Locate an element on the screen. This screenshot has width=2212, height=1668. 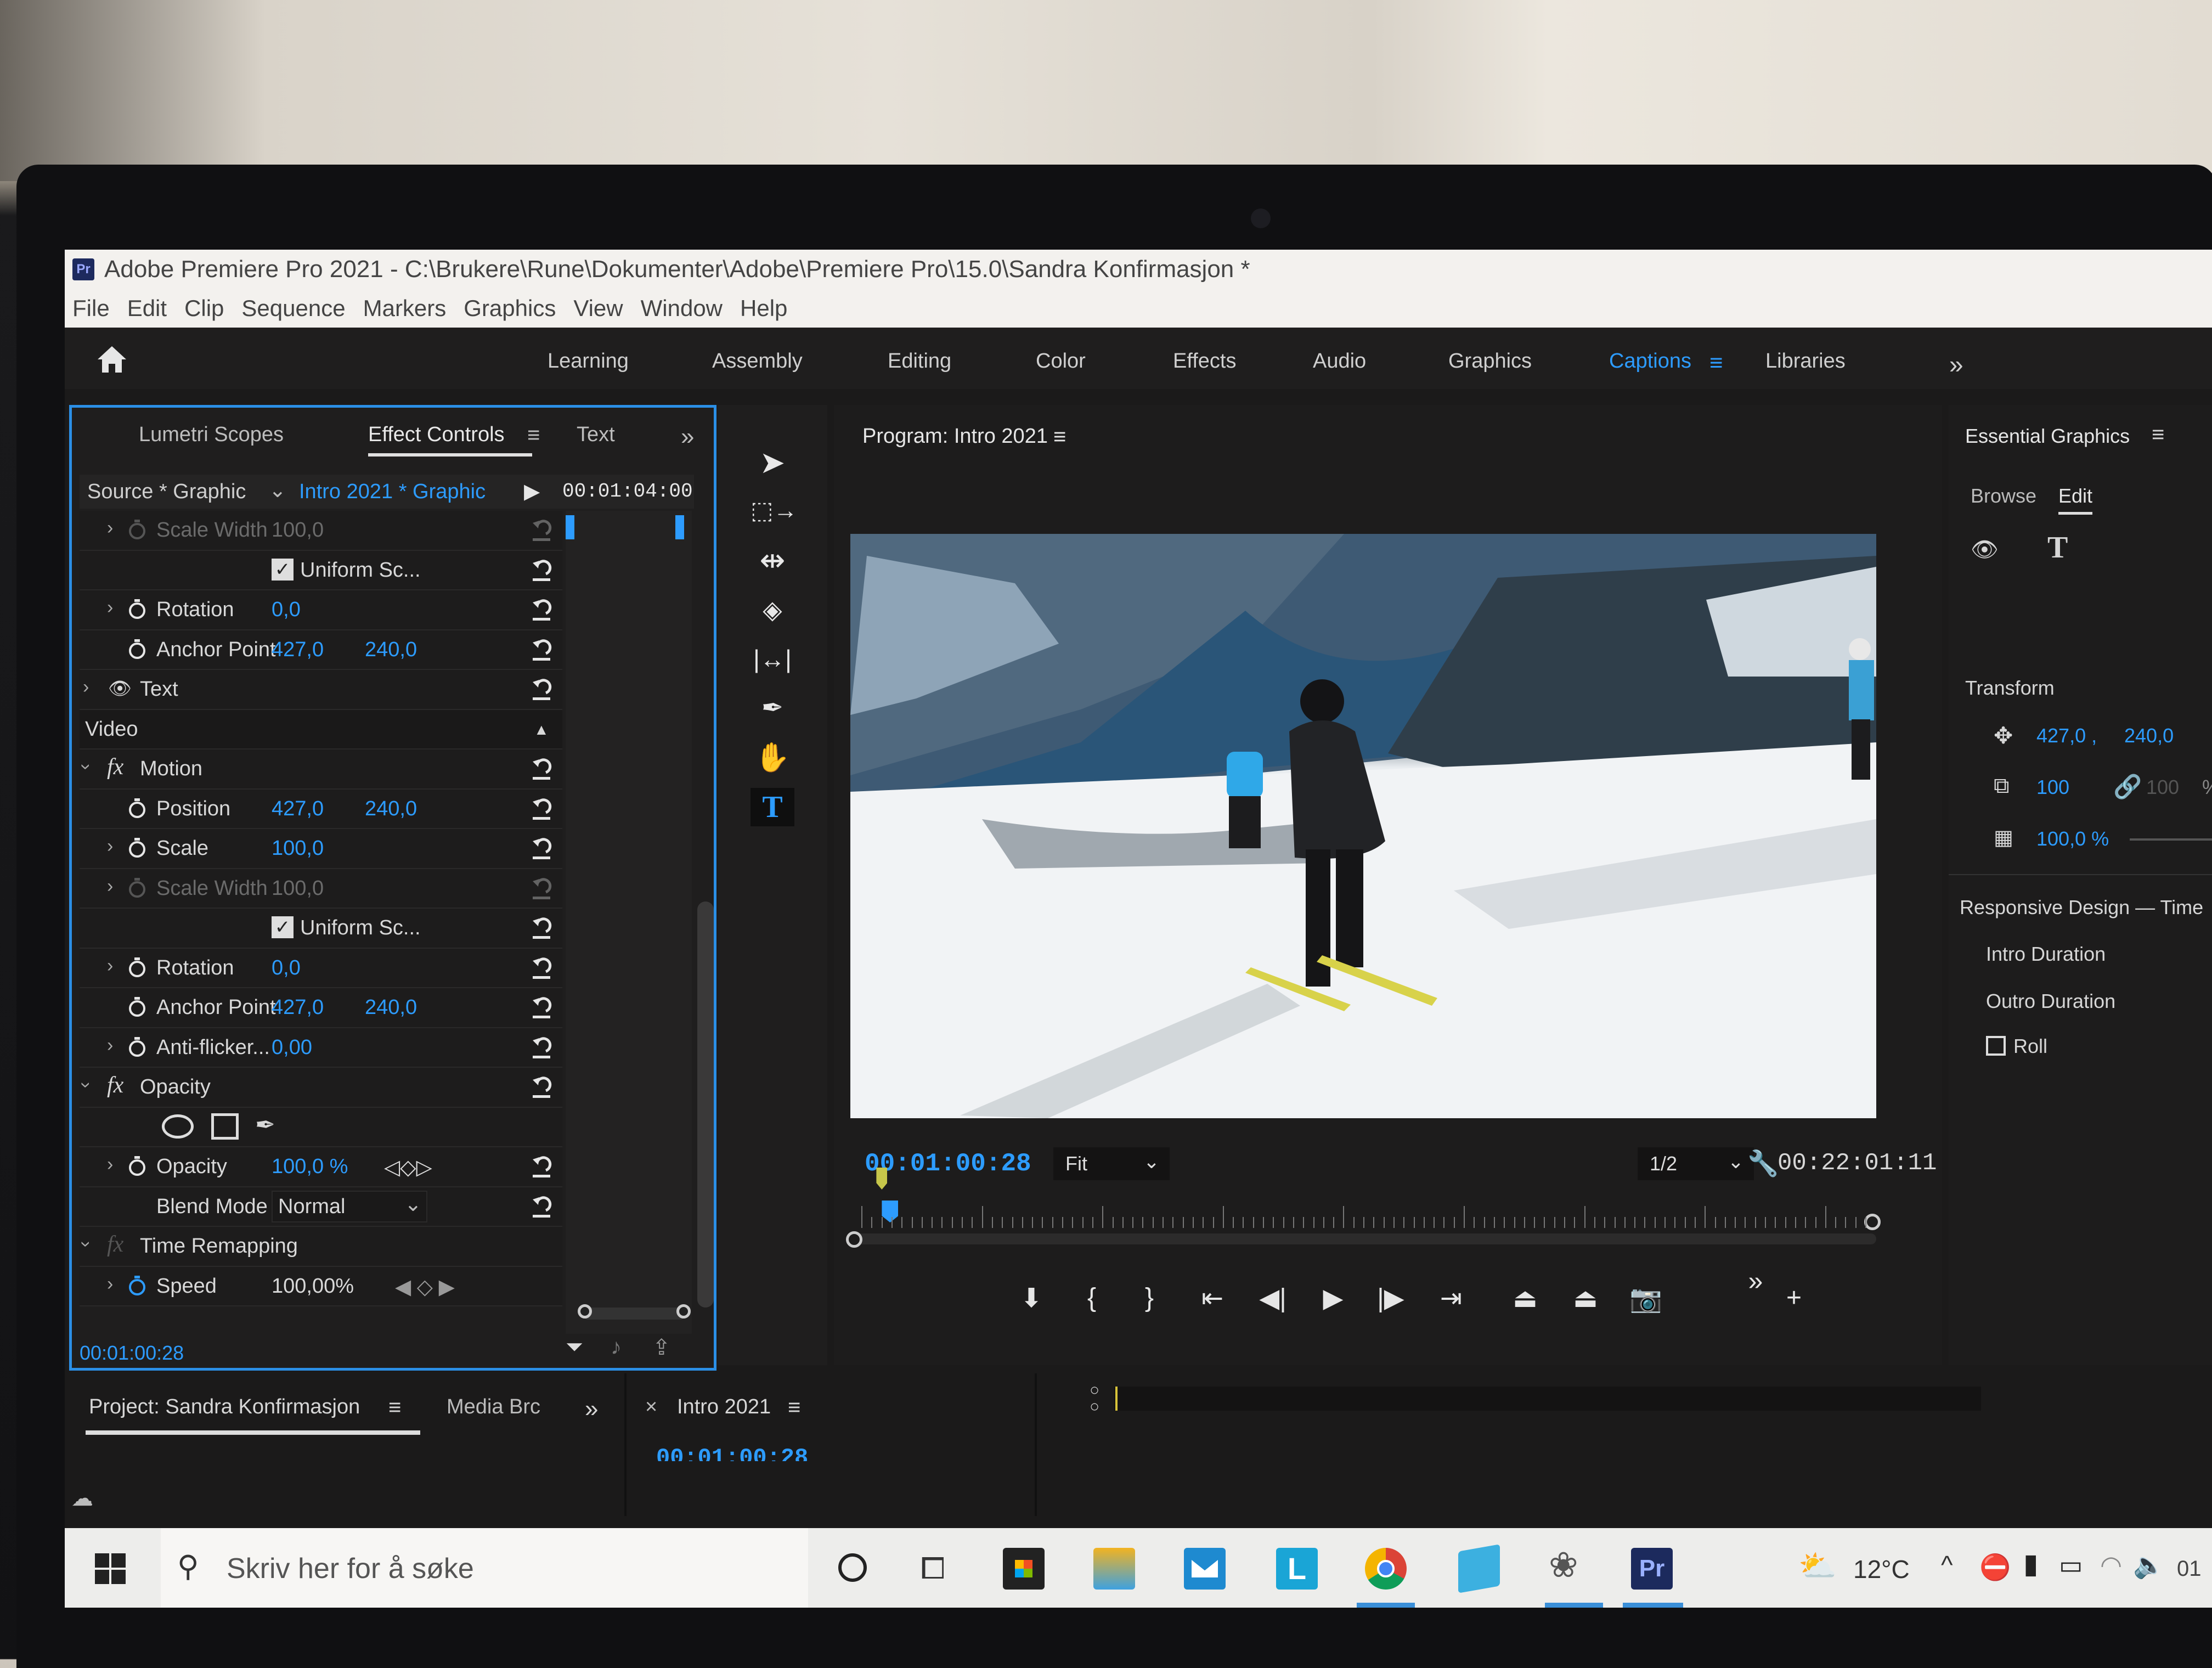
step-back-icon: ◀| is located at coordinates (1273, 1298).